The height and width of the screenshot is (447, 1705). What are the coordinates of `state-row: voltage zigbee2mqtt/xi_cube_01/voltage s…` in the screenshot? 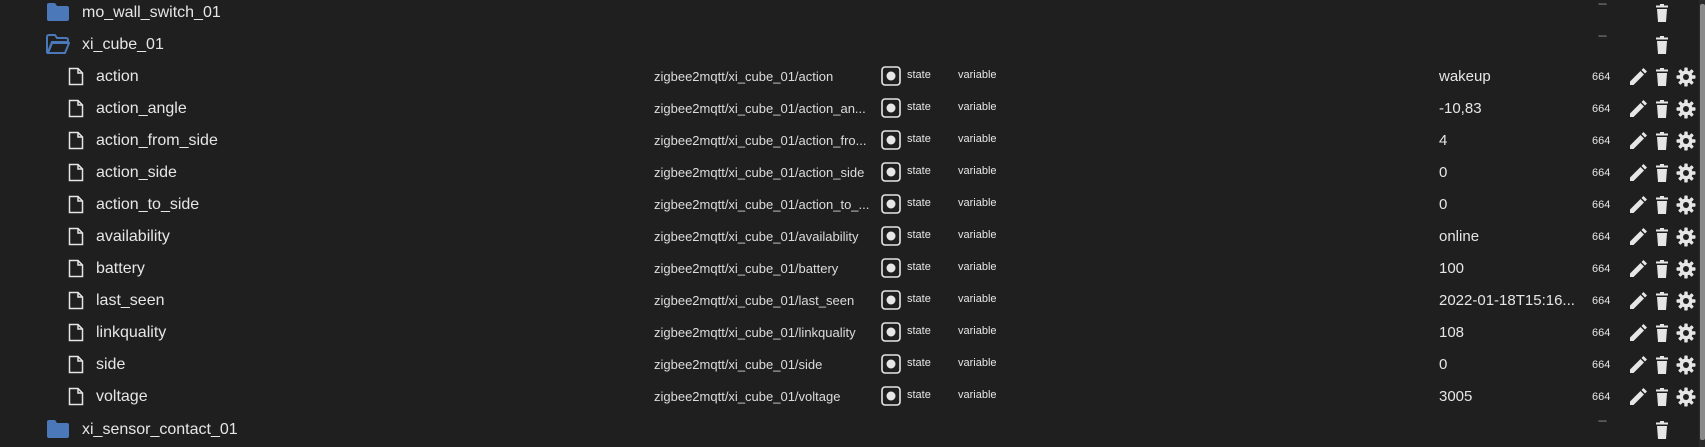 It's located at (852, 396).